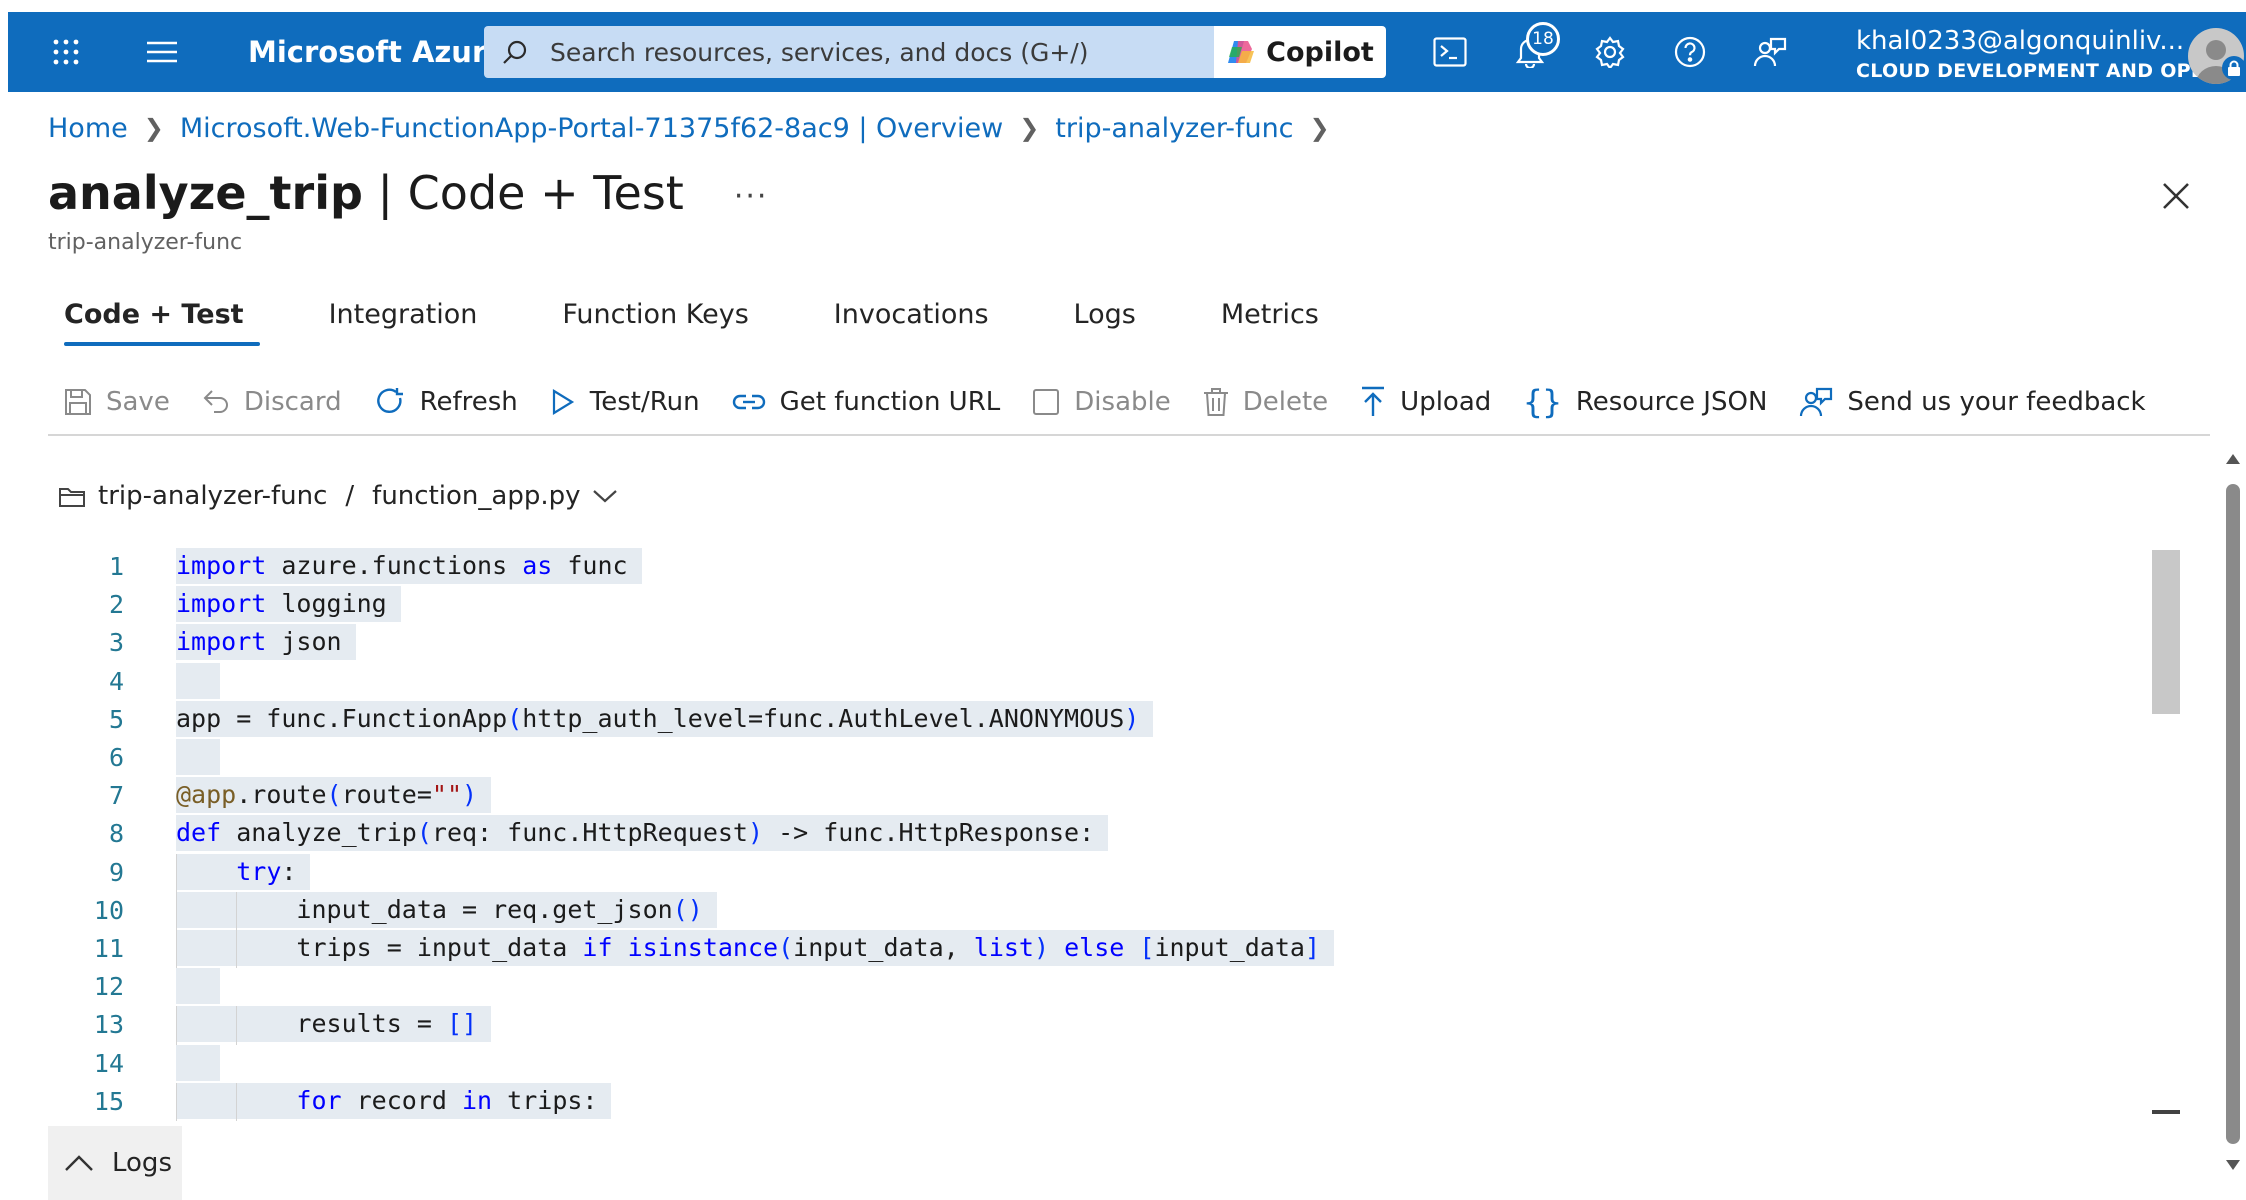 The height and width of the screenshot is (1200, 2246). I want to click on breadcrumb-trip-analyzer-func: trip-analyzer-func, so click(1174, 128).